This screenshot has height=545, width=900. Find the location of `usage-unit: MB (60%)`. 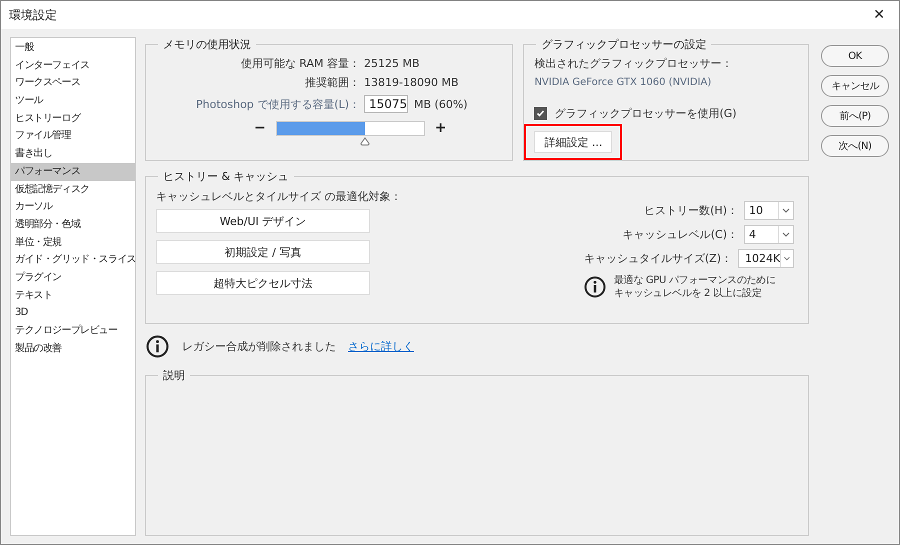

usage-unit: MB (60%) is located at coordinates (441, 104).